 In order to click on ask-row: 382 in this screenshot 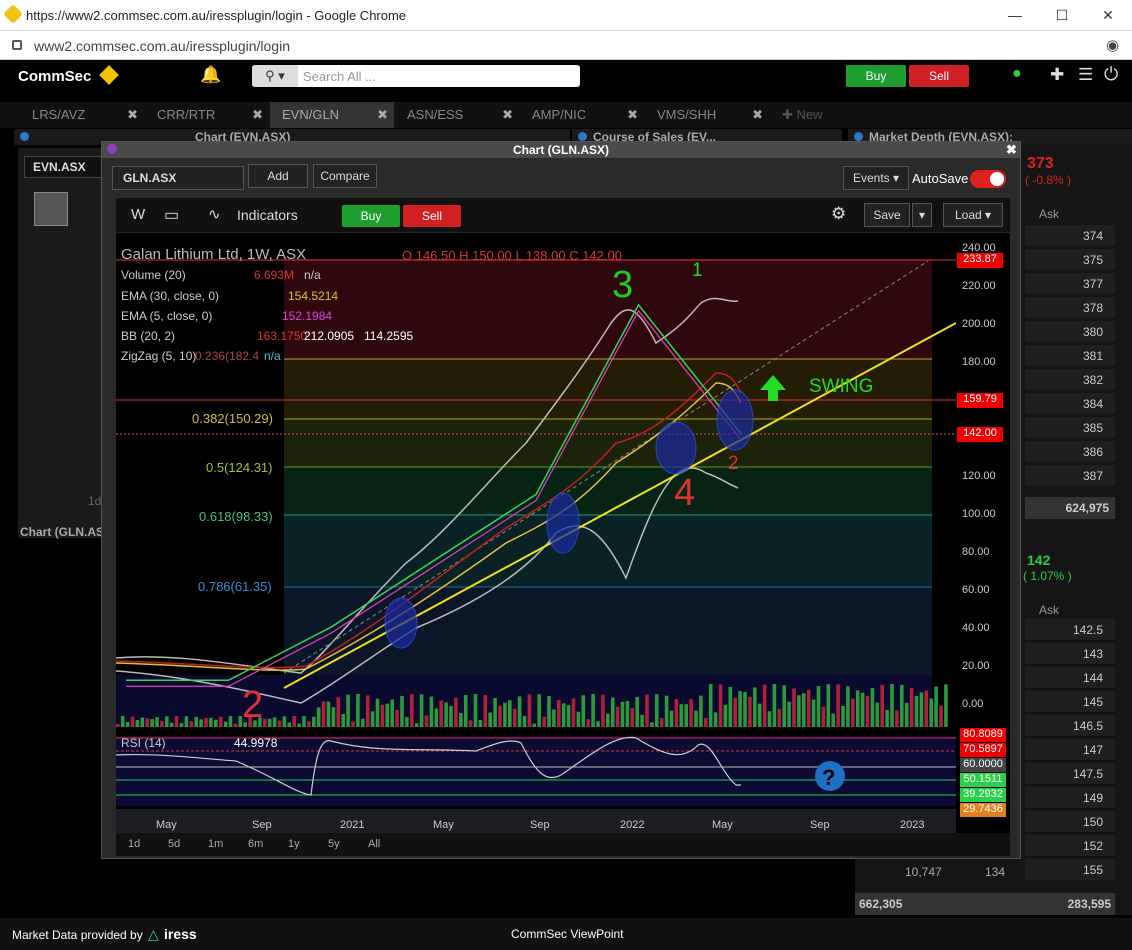, I will do `click(1070, 380)`.